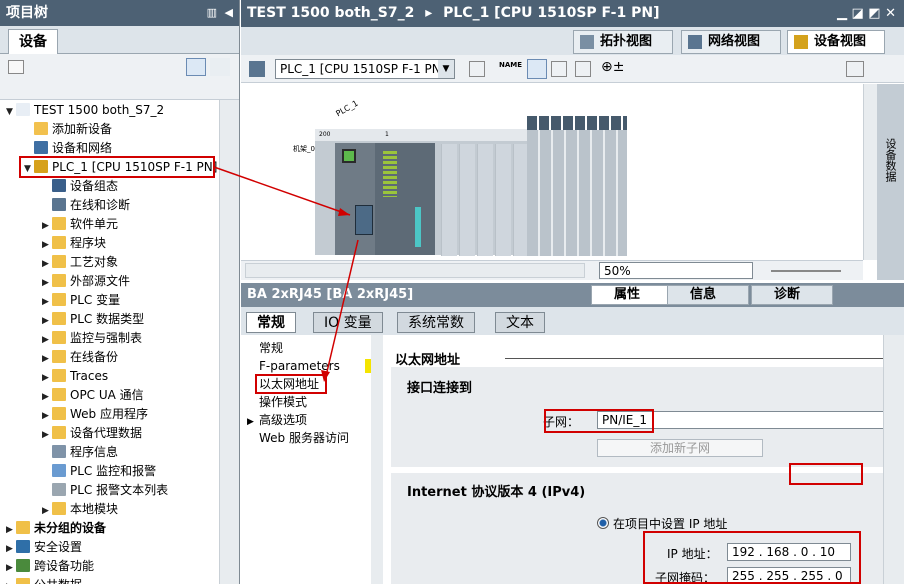 The image size is (904, 584). Describe the element at coordinates (342, 308) in the screenshot. I see `arrow-line-port` at that location.